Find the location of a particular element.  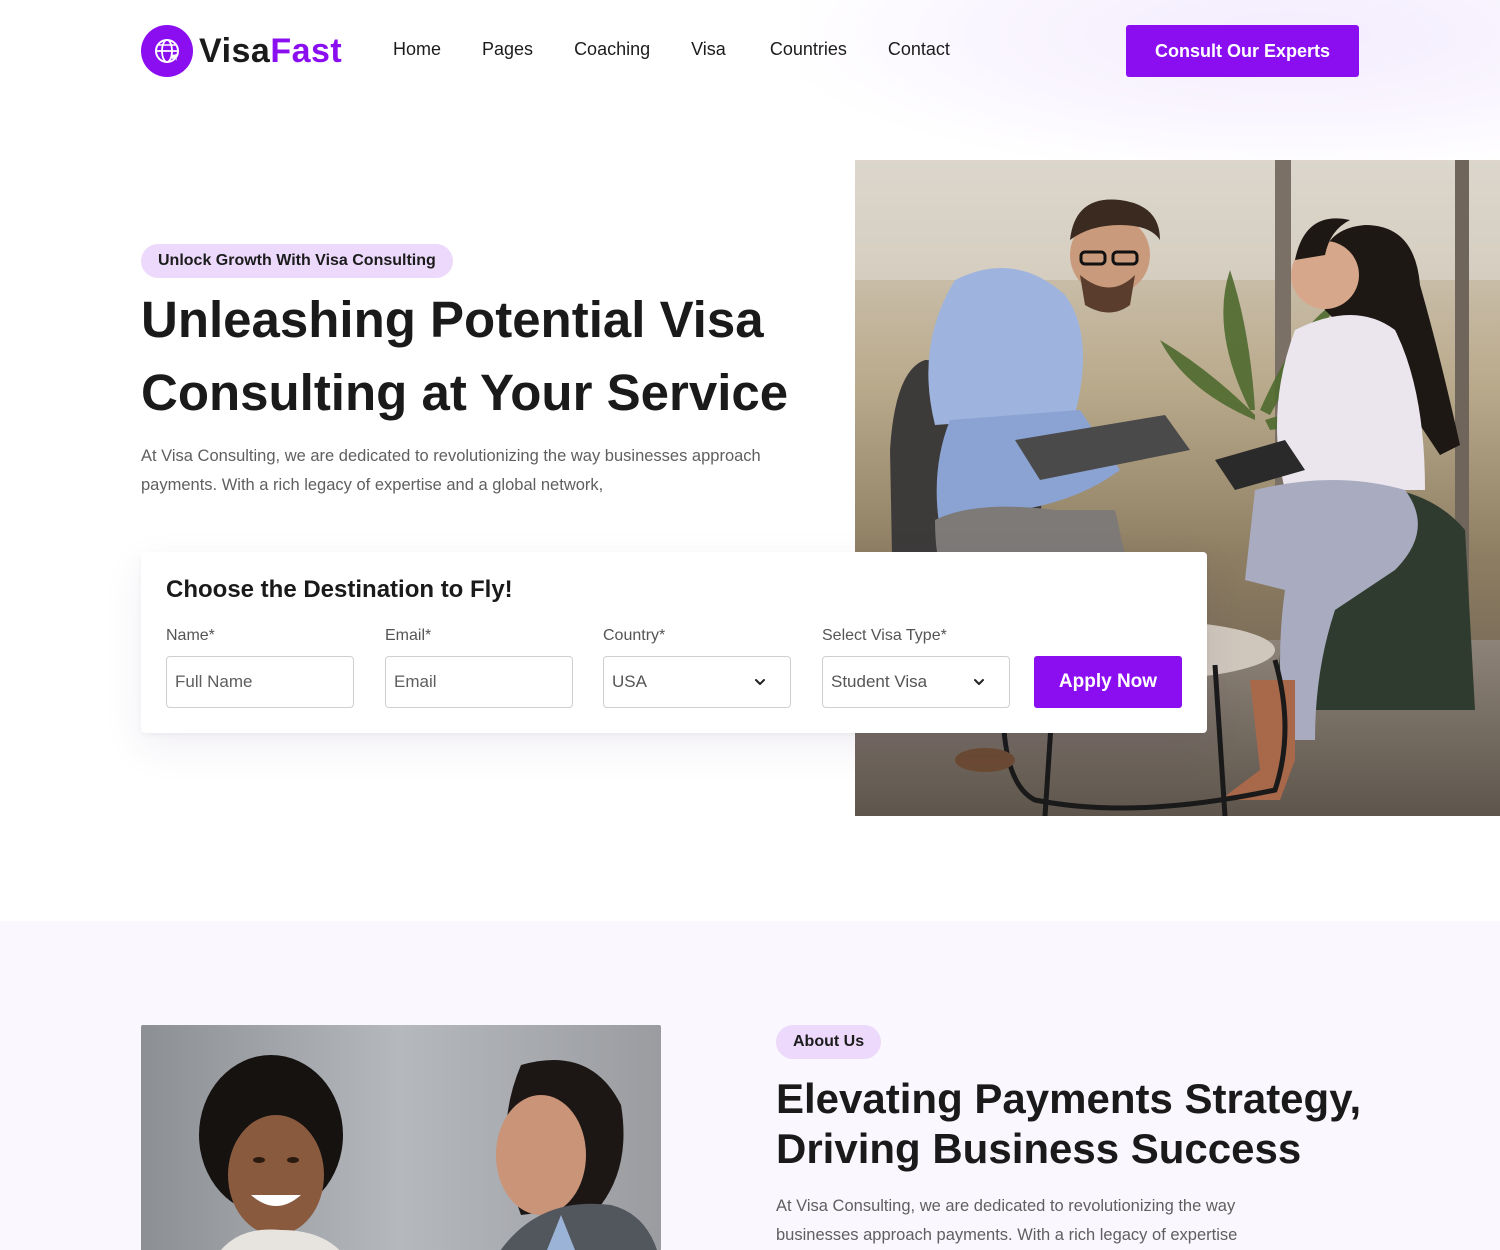

nav-item-coaching: Coaching is located at coordinates (612, 49).